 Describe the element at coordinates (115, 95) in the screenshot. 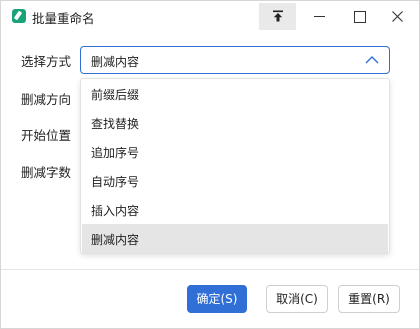

I see `option-label: 前缀后缀` at that location.